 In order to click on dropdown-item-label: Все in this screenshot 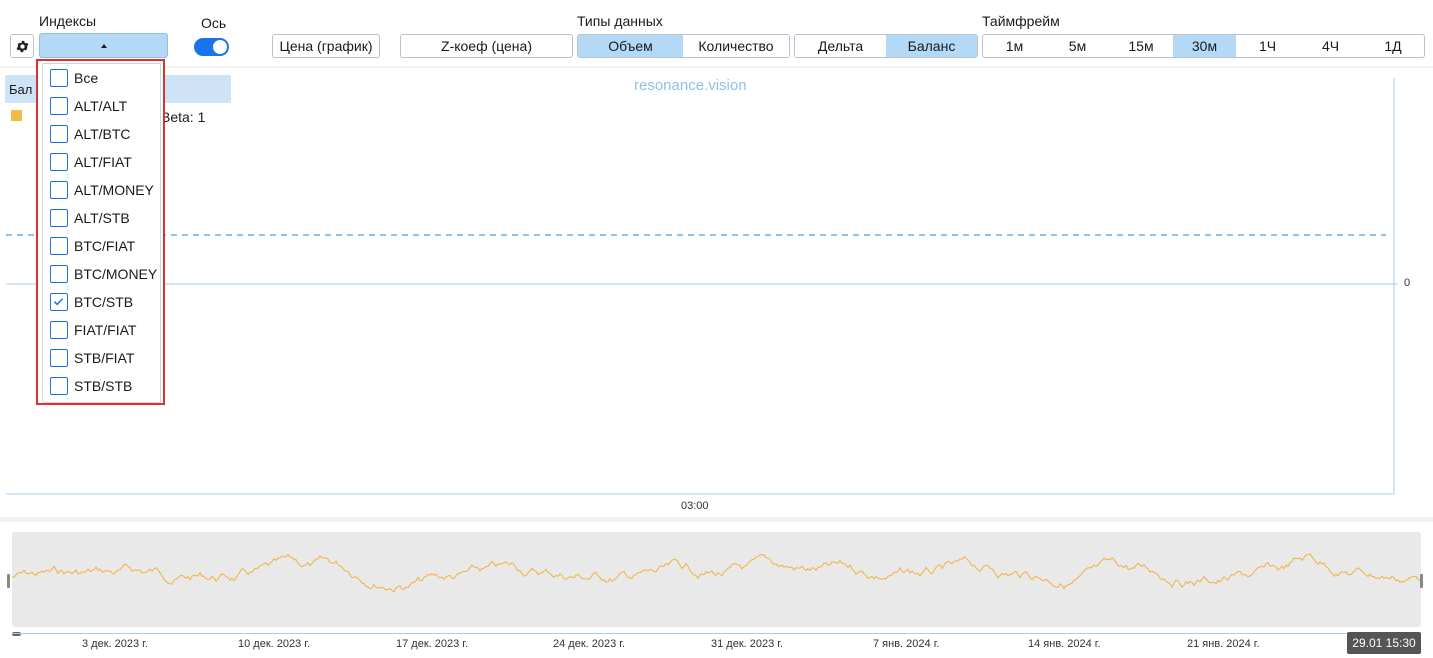, I will do `click(86, 78)`.